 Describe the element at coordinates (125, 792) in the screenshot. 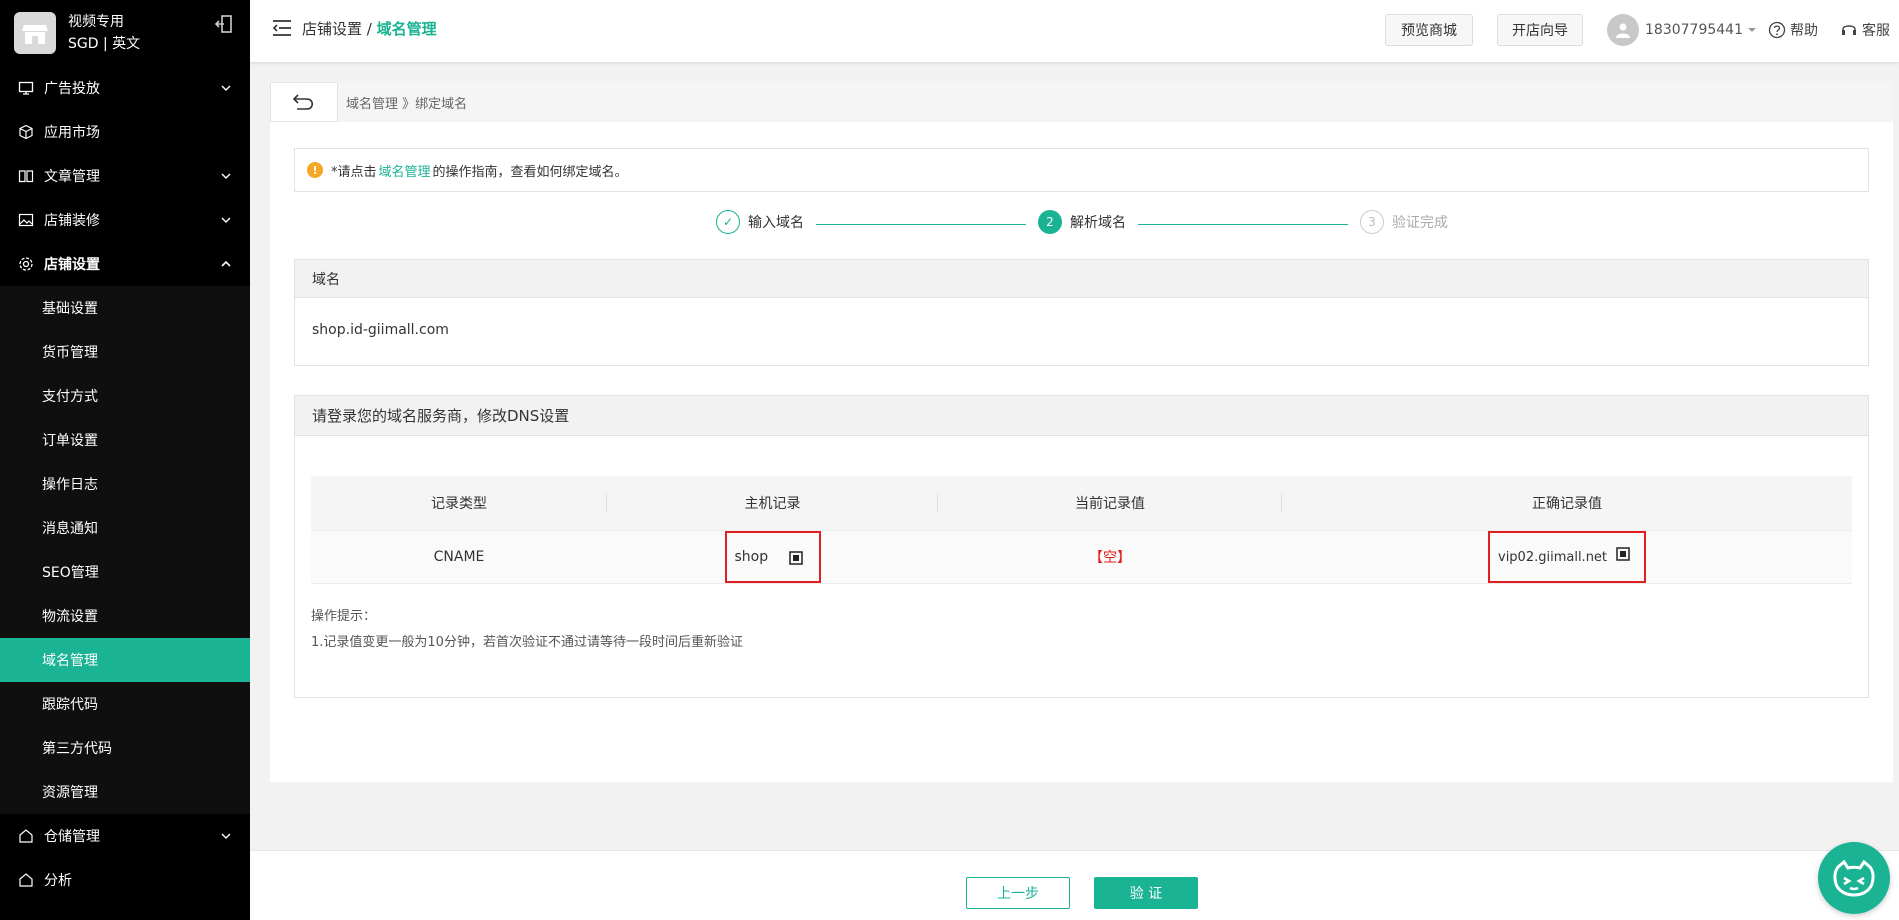

I see `sidebar-subitem-resources: 资源管理` at that location.